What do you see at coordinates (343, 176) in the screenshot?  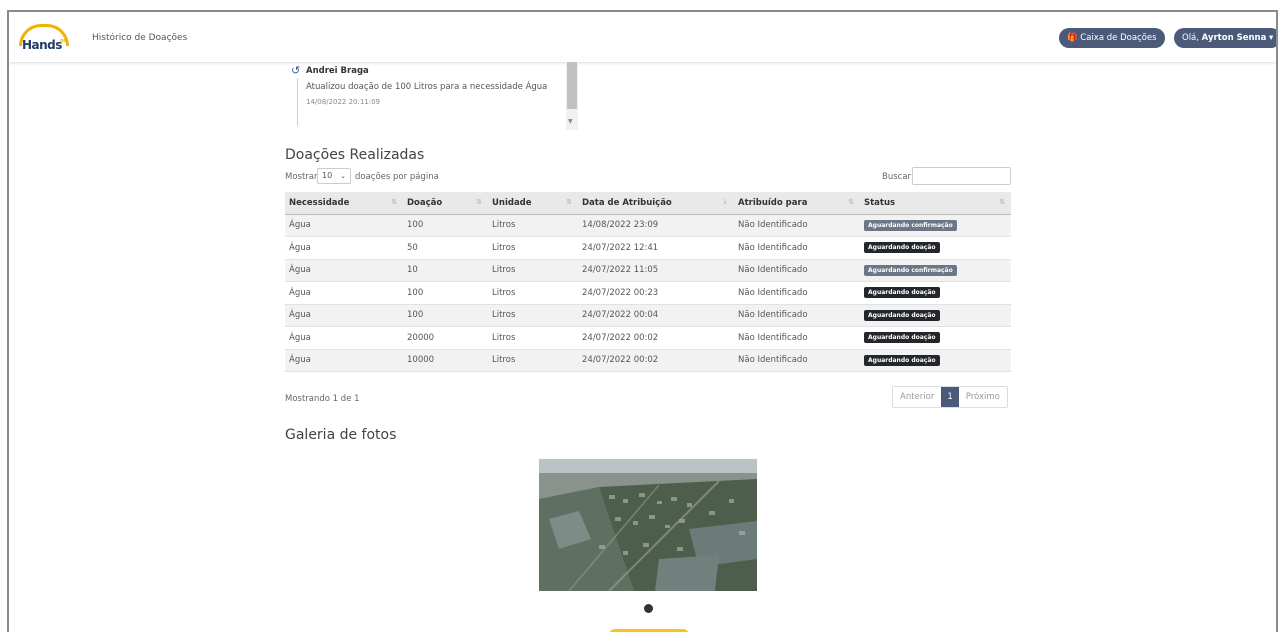 I see `chevron-down-icon: ⌄` at bounding box center [343, 176].